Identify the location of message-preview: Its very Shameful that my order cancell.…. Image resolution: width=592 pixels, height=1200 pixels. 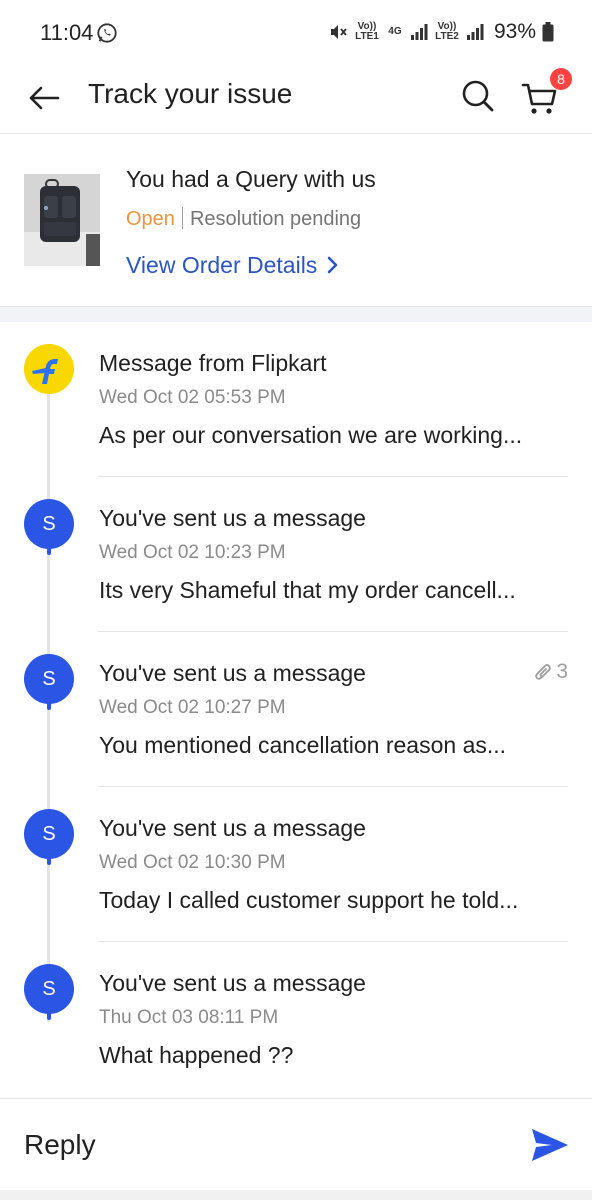
(307, 590).